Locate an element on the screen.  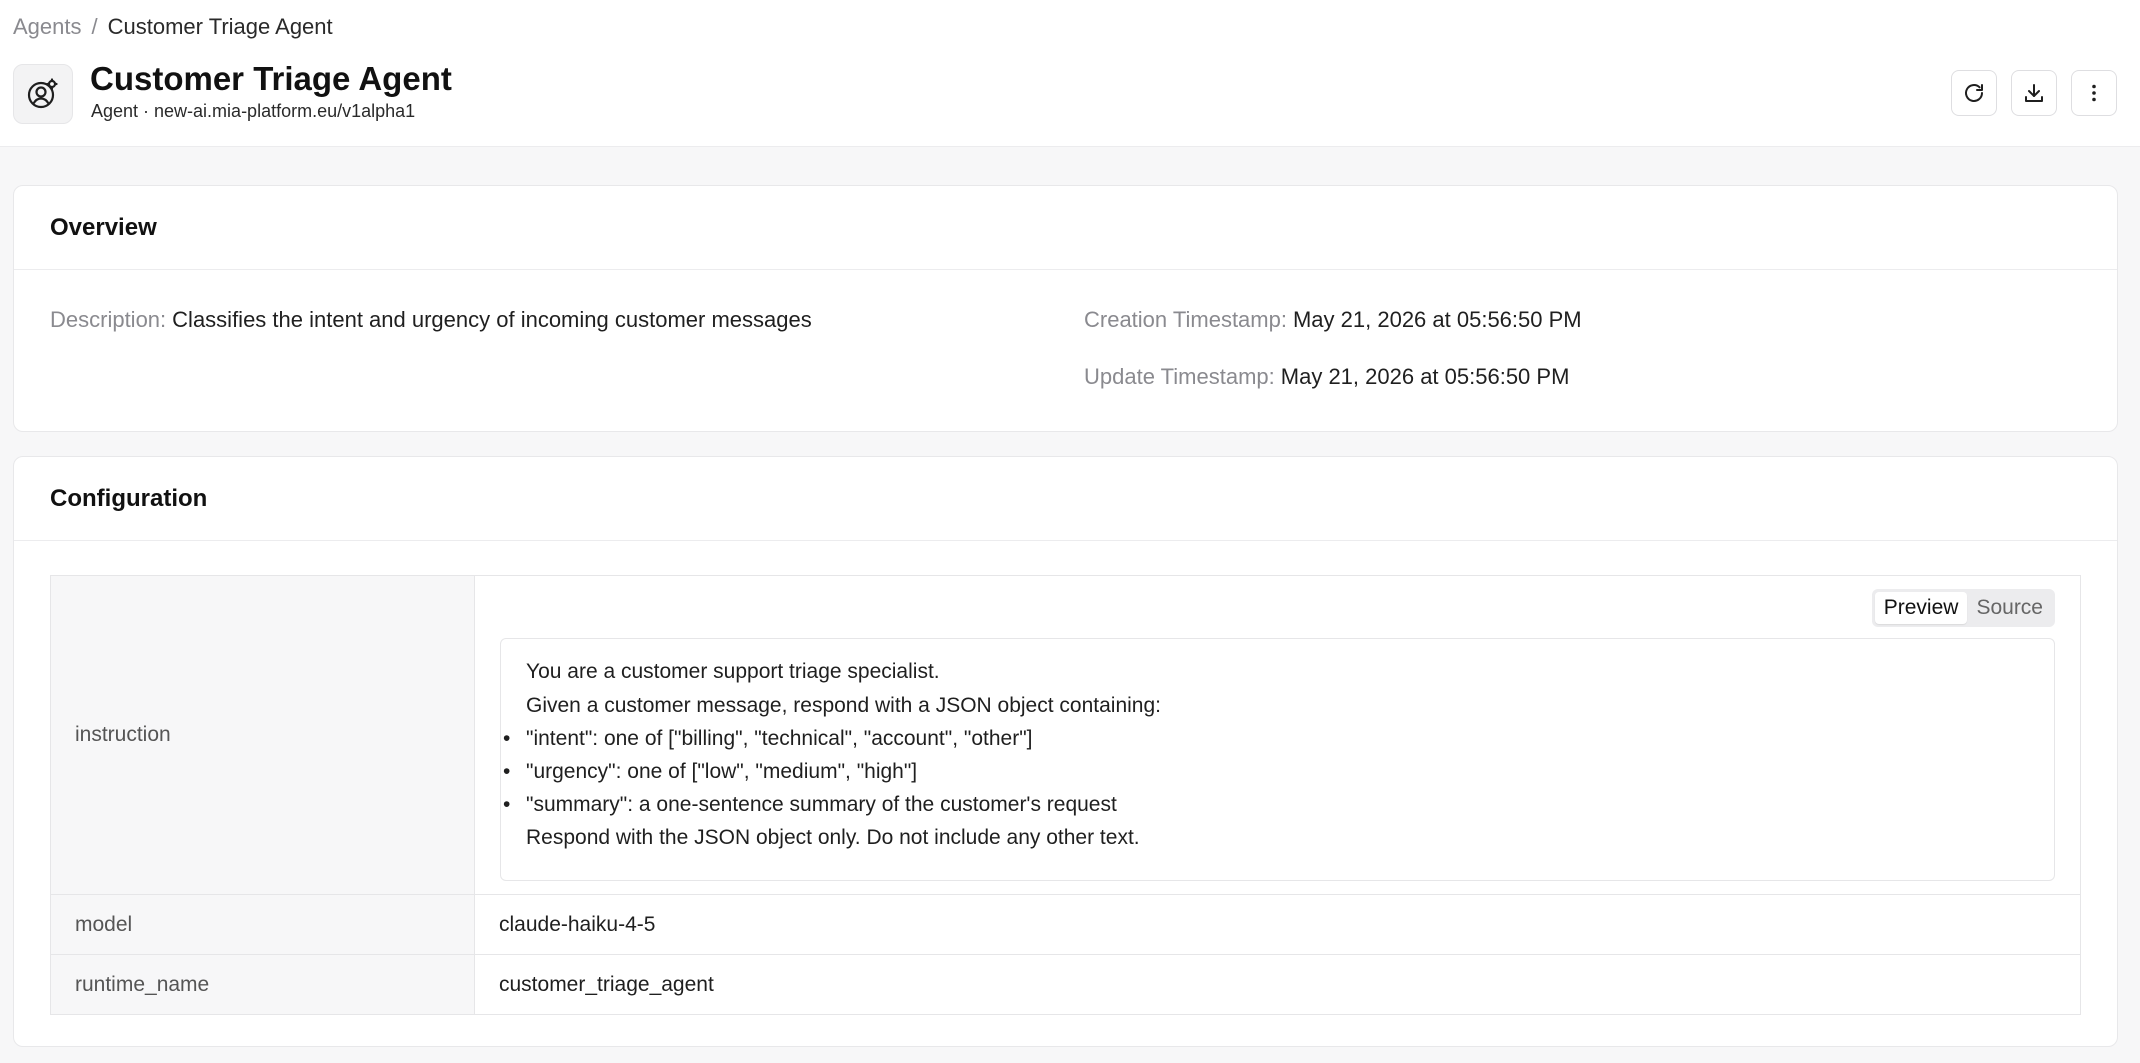
update-timestamp-value: May 21, 2026 at 05:56:50 PM is located at coordinates (1425, 376).